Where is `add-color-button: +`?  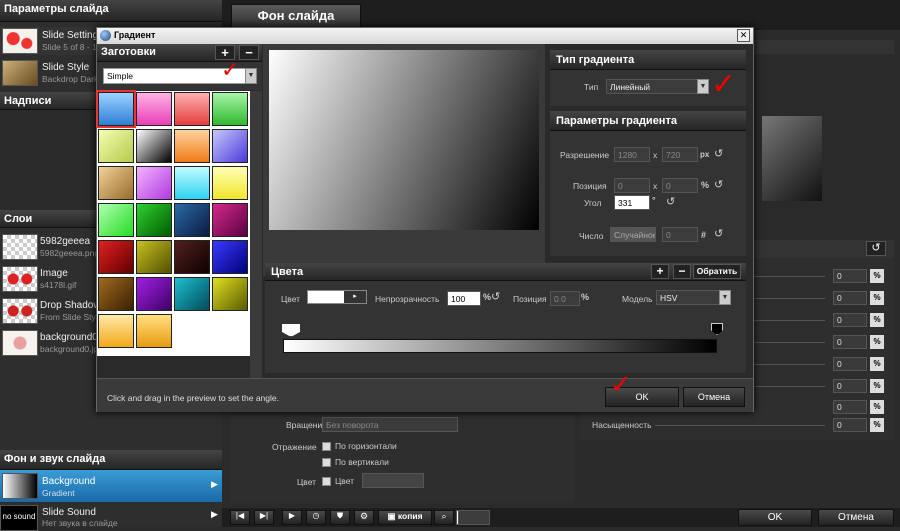
add-color-button: + is located at coordinates (660, 271).